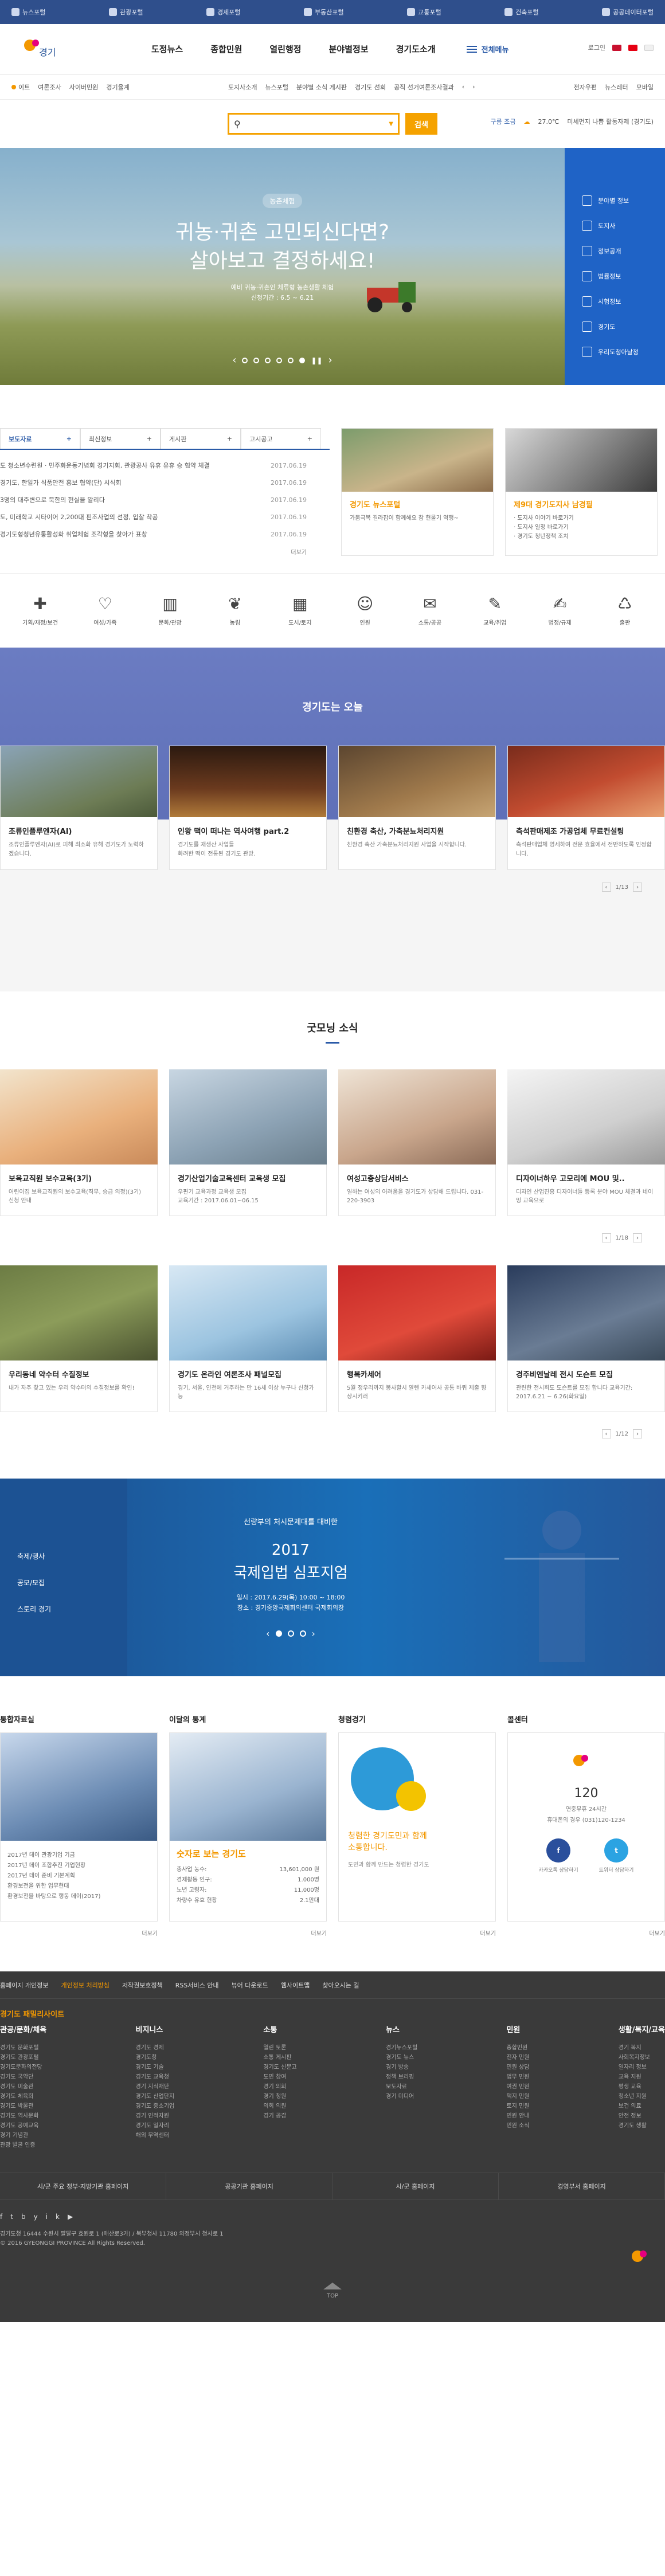 The height and width of the screenshot is (2576, 665). What do you see at coordinates (616, 47) in the screenshot?
I see `flag-us-icon` at bounding box center [616, 47].